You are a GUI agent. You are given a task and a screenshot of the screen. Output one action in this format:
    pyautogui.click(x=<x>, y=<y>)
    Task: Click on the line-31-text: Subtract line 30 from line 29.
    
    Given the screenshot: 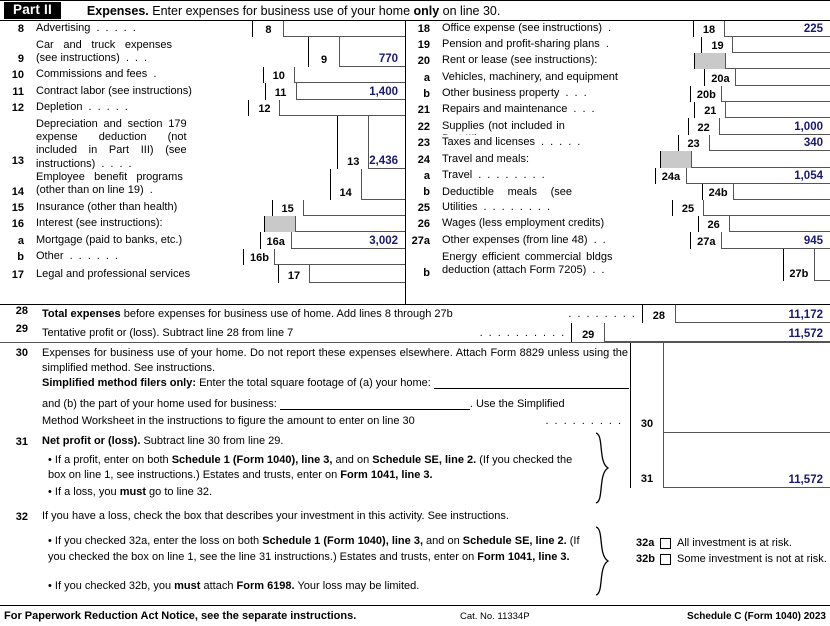 What is the action you would take?
    pyautogui.click(x=212, y=441)
    